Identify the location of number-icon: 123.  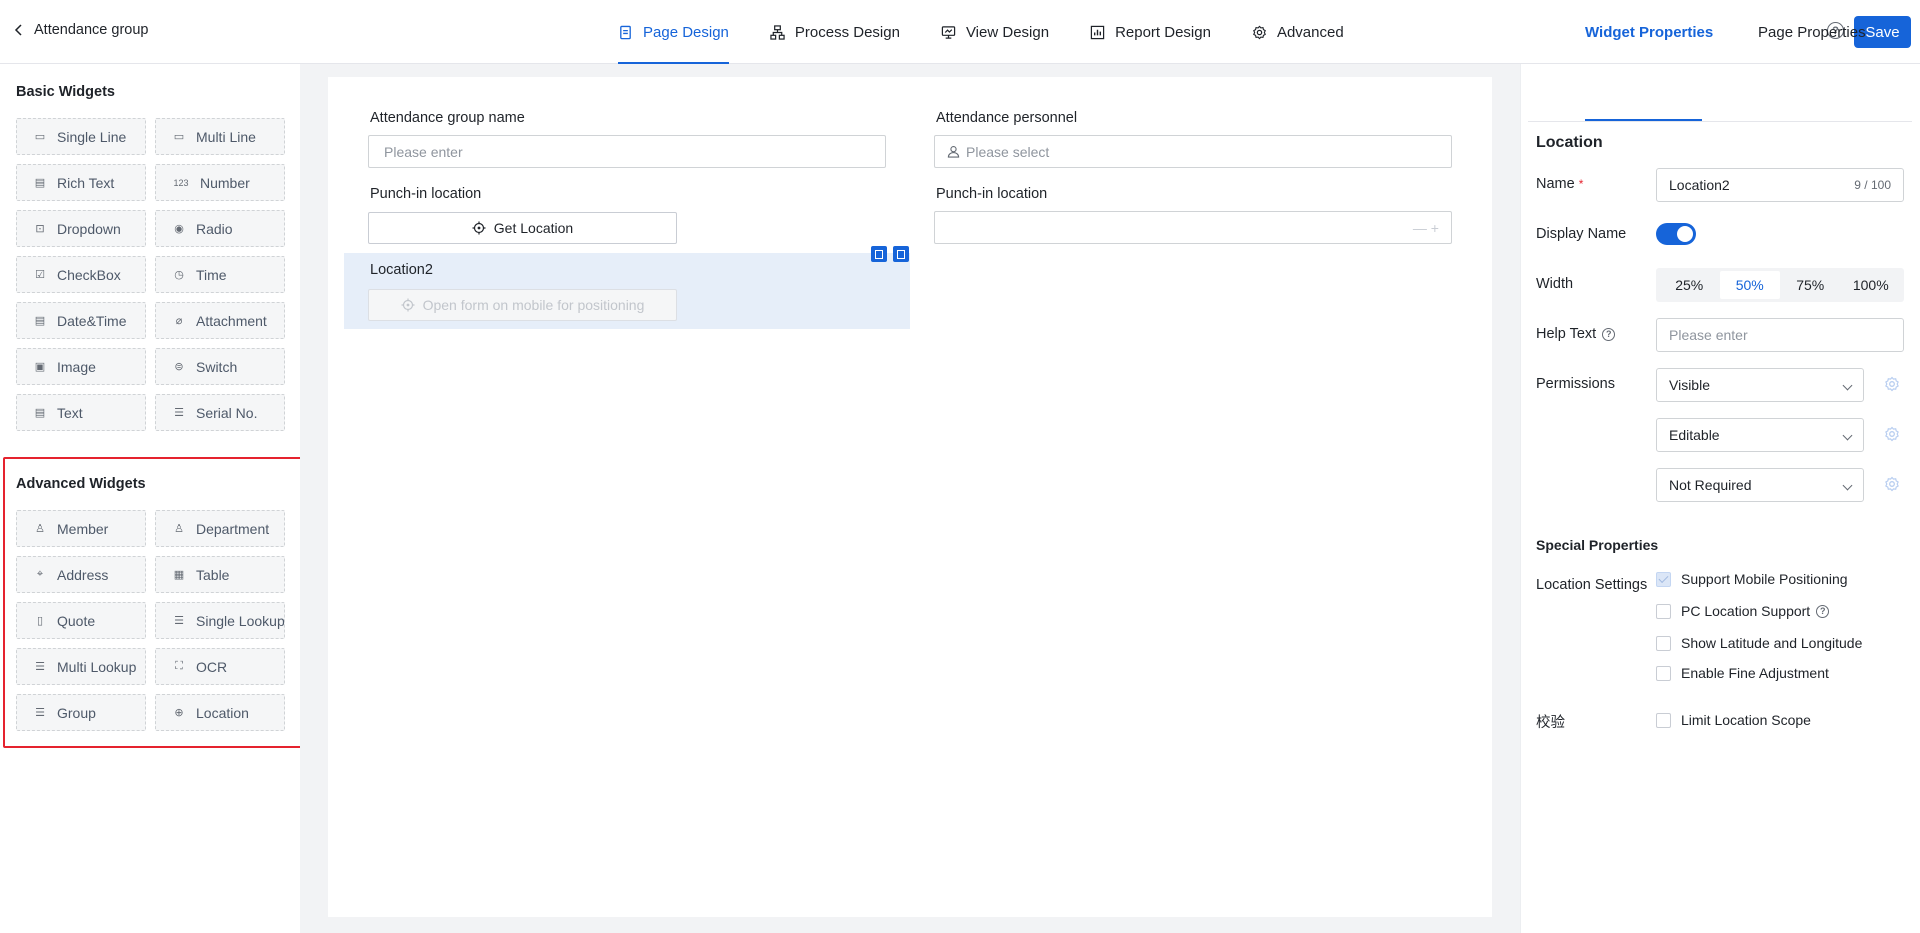
(181, 182).